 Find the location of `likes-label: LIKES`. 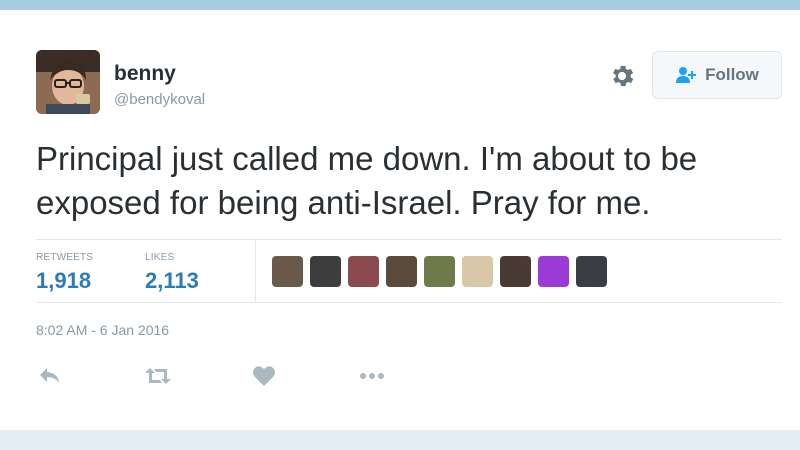

likes-label: LIKES is located at coordinates (160, 257).